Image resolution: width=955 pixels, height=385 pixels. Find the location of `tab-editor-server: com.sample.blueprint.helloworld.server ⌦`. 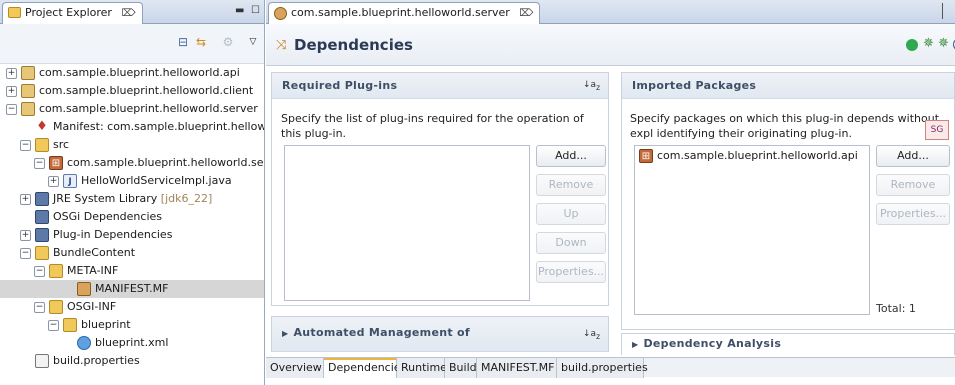

tab-editor-server: com.sample.blueprint.helloworld.server ⌦ is located at coordinates (404, 13).